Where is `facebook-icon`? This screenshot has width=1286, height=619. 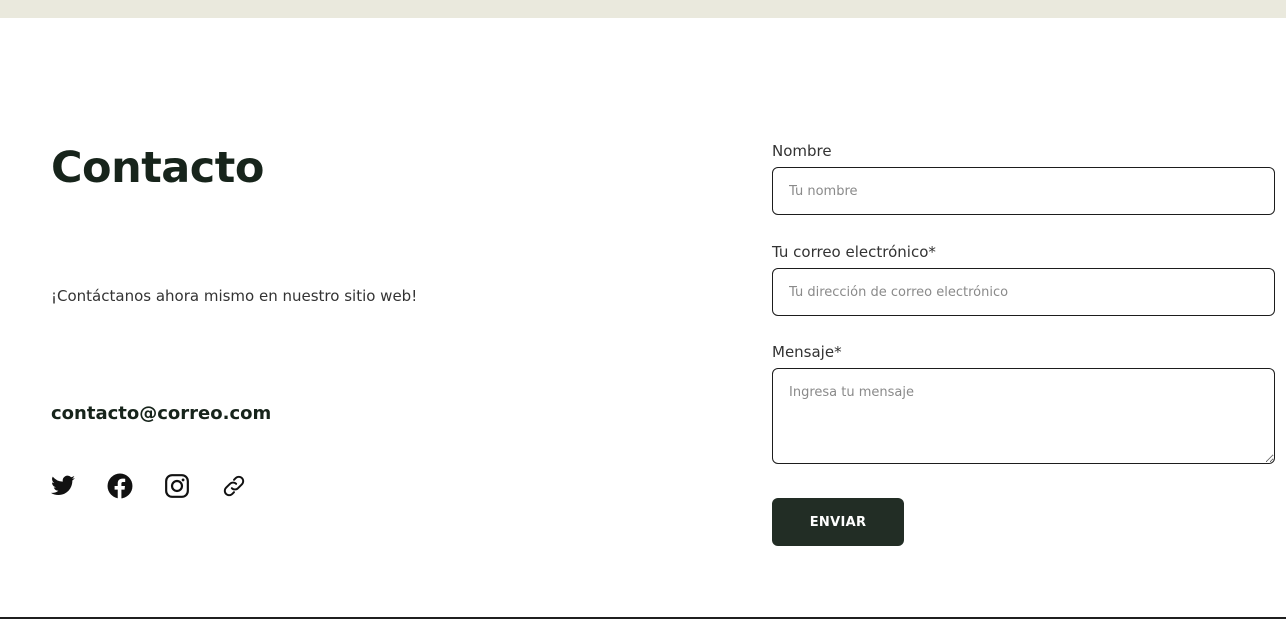 facebook-icon is located at coordinates (120, 486).